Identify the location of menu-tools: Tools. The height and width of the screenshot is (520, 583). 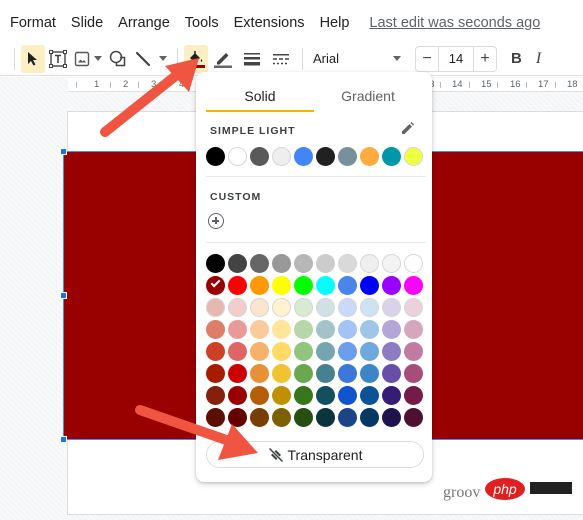
(202, 23).